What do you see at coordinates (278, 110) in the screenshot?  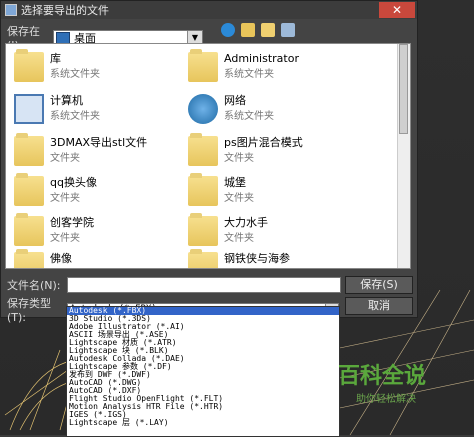 I see `list-item: 网络 系统文件夹` at bounding box center [278, 110].